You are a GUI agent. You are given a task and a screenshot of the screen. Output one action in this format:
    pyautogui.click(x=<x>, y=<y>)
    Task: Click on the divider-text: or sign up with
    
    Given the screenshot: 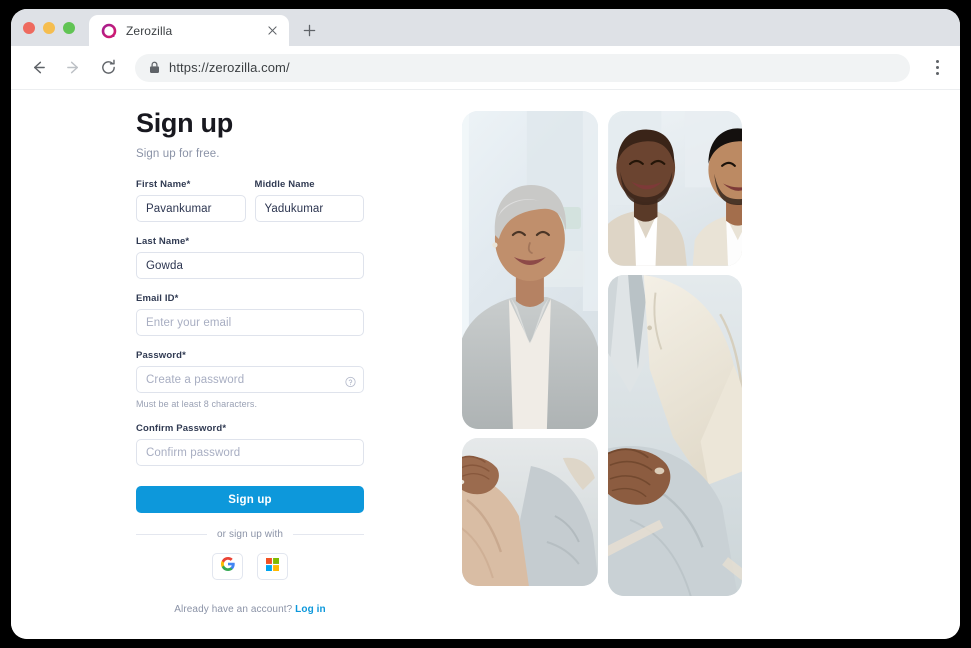 What is the action you would take?
    pyautogui.click(x=250, y=535)
    